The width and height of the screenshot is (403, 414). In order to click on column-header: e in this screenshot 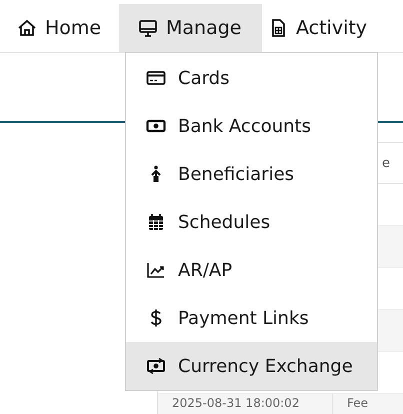, I will do `click(386, 163)`.